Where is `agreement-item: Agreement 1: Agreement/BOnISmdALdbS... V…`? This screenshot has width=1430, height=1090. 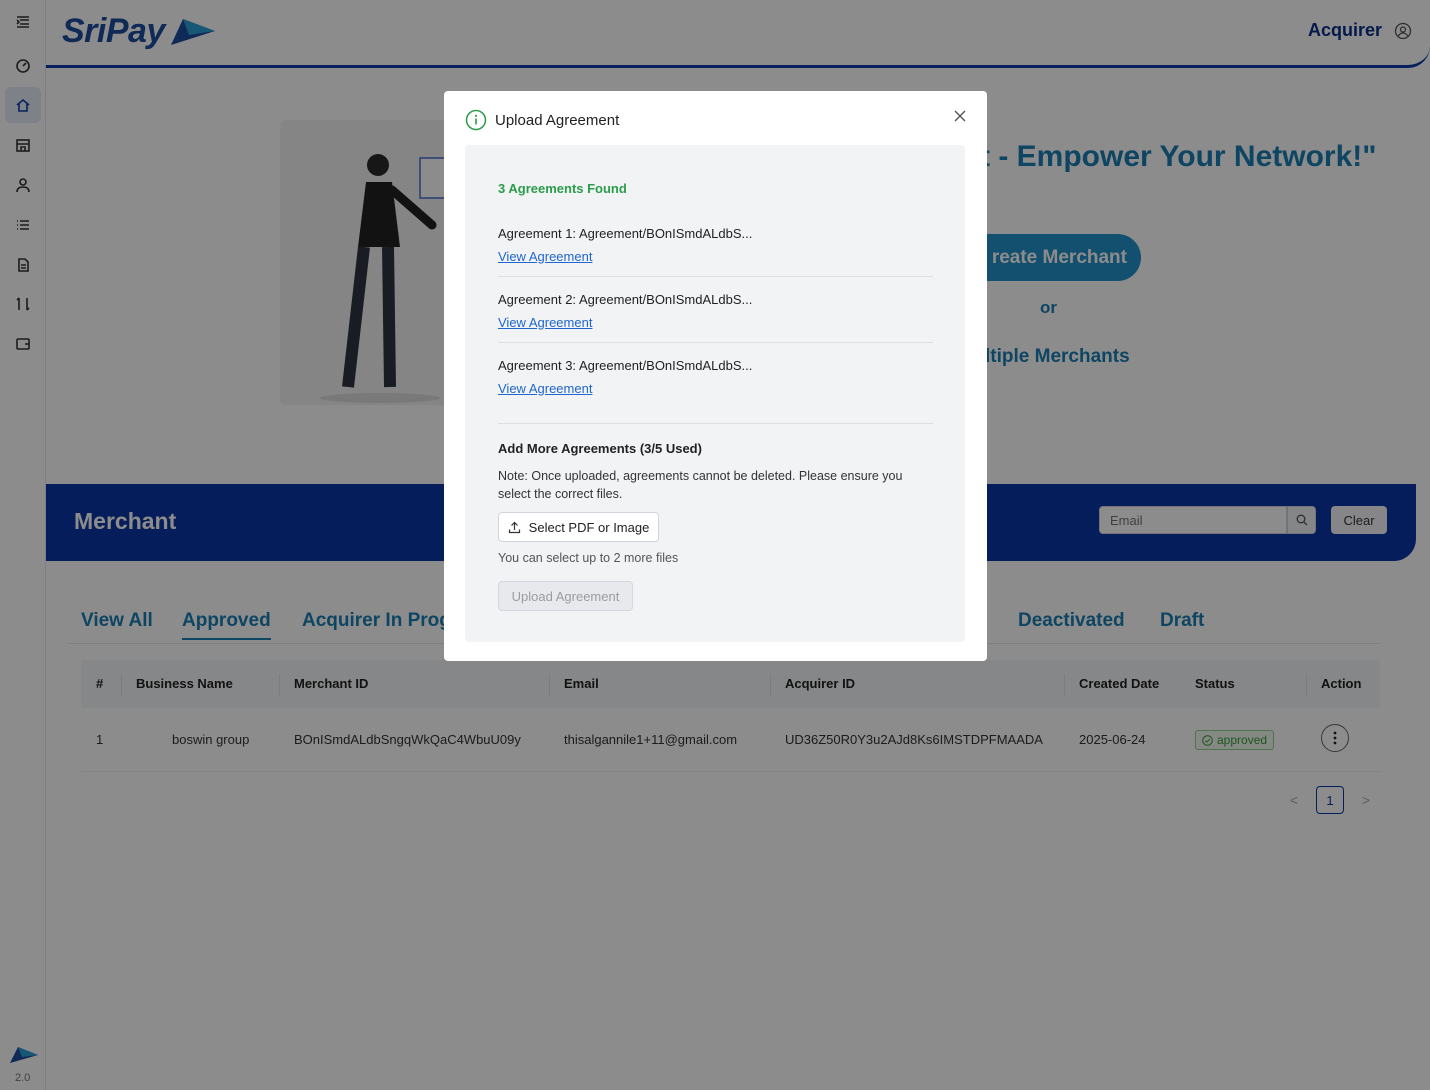 agreement-item: Agreement 1: Agreement/BOnISmdALdbS... V… is located at coordinates (715, 259).